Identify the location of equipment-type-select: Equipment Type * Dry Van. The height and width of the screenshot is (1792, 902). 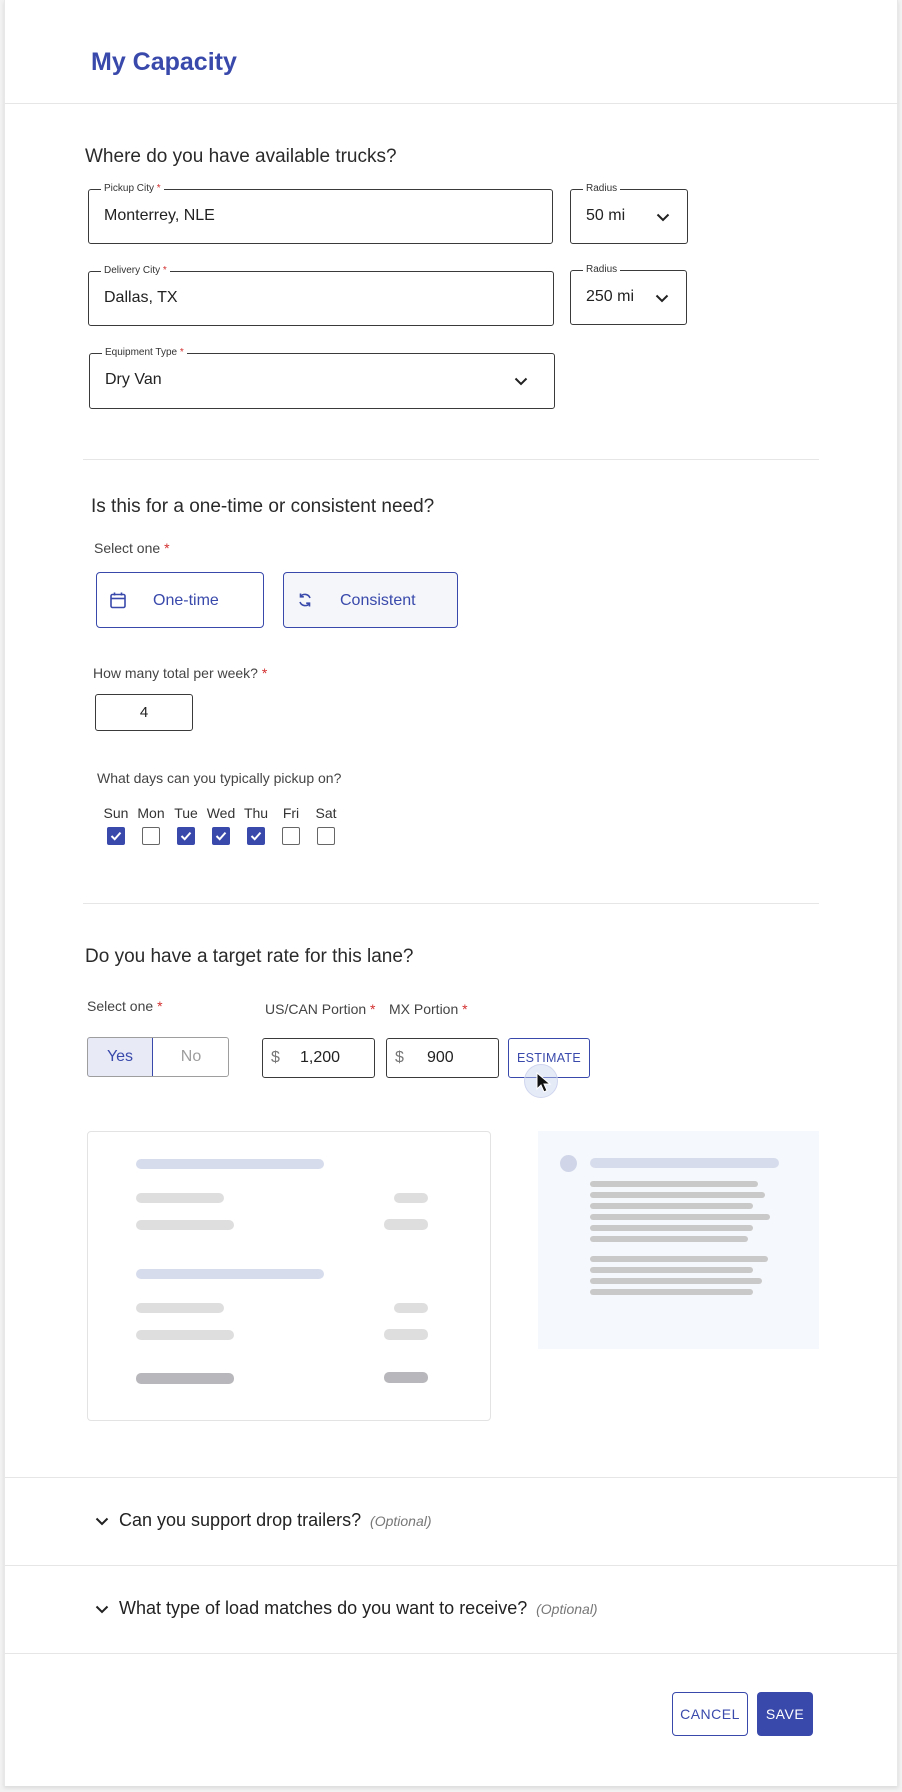
(322, 377).